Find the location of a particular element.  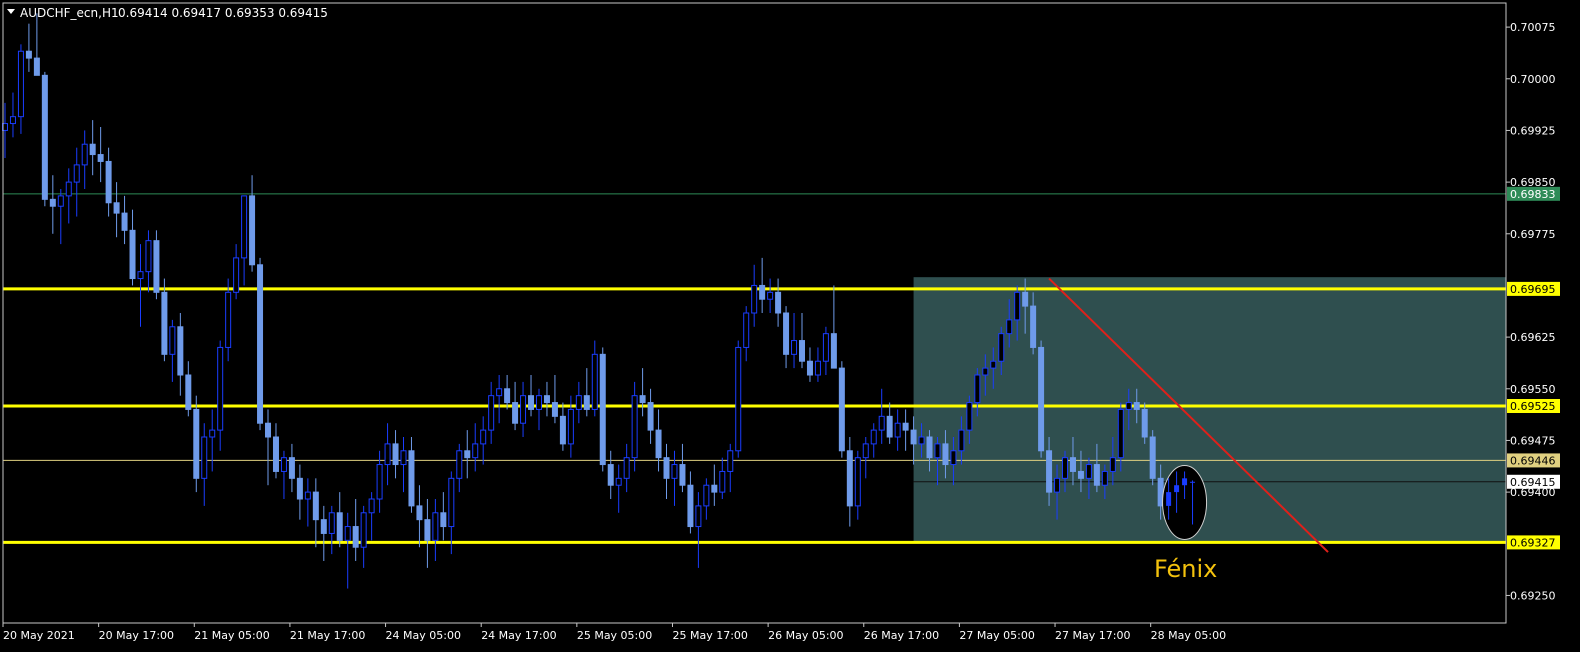

x-tick-label: 27 May 05:00 is located at coordinates (996, 635).